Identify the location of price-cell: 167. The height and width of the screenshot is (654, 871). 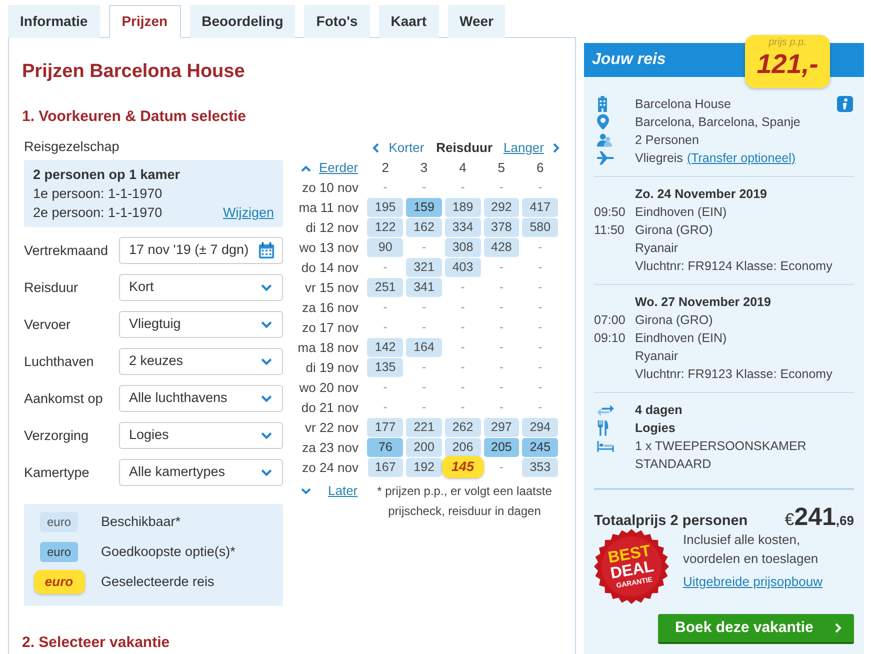
(386, 467).